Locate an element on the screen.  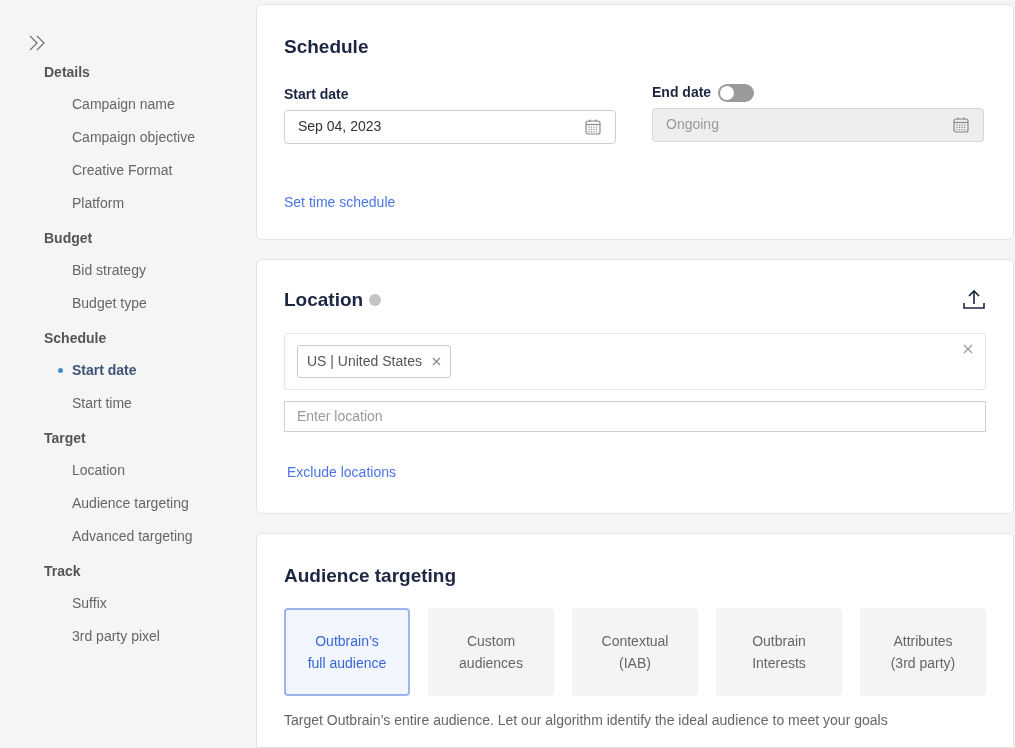
sidebar-section-title: Budget is located at coordinates (68, 238).